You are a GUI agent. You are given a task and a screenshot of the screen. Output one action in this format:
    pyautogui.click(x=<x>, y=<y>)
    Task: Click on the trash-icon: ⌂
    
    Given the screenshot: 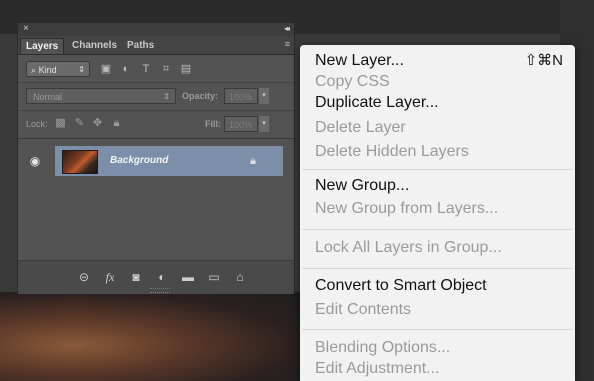 What is the action you would take?
    pyautogui.click(x=240, y=277)
    